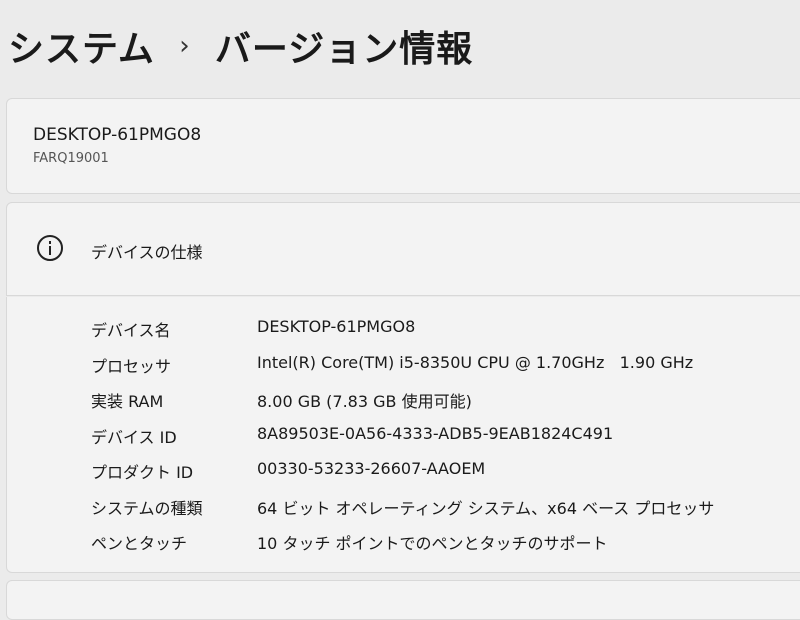 This screenshot has height=620, width=800. I want to click on spec-row-pen-touch: ペンとタッチ 10 タッチ ポイントでのペンとタッチのサポート, so click(403, 542).